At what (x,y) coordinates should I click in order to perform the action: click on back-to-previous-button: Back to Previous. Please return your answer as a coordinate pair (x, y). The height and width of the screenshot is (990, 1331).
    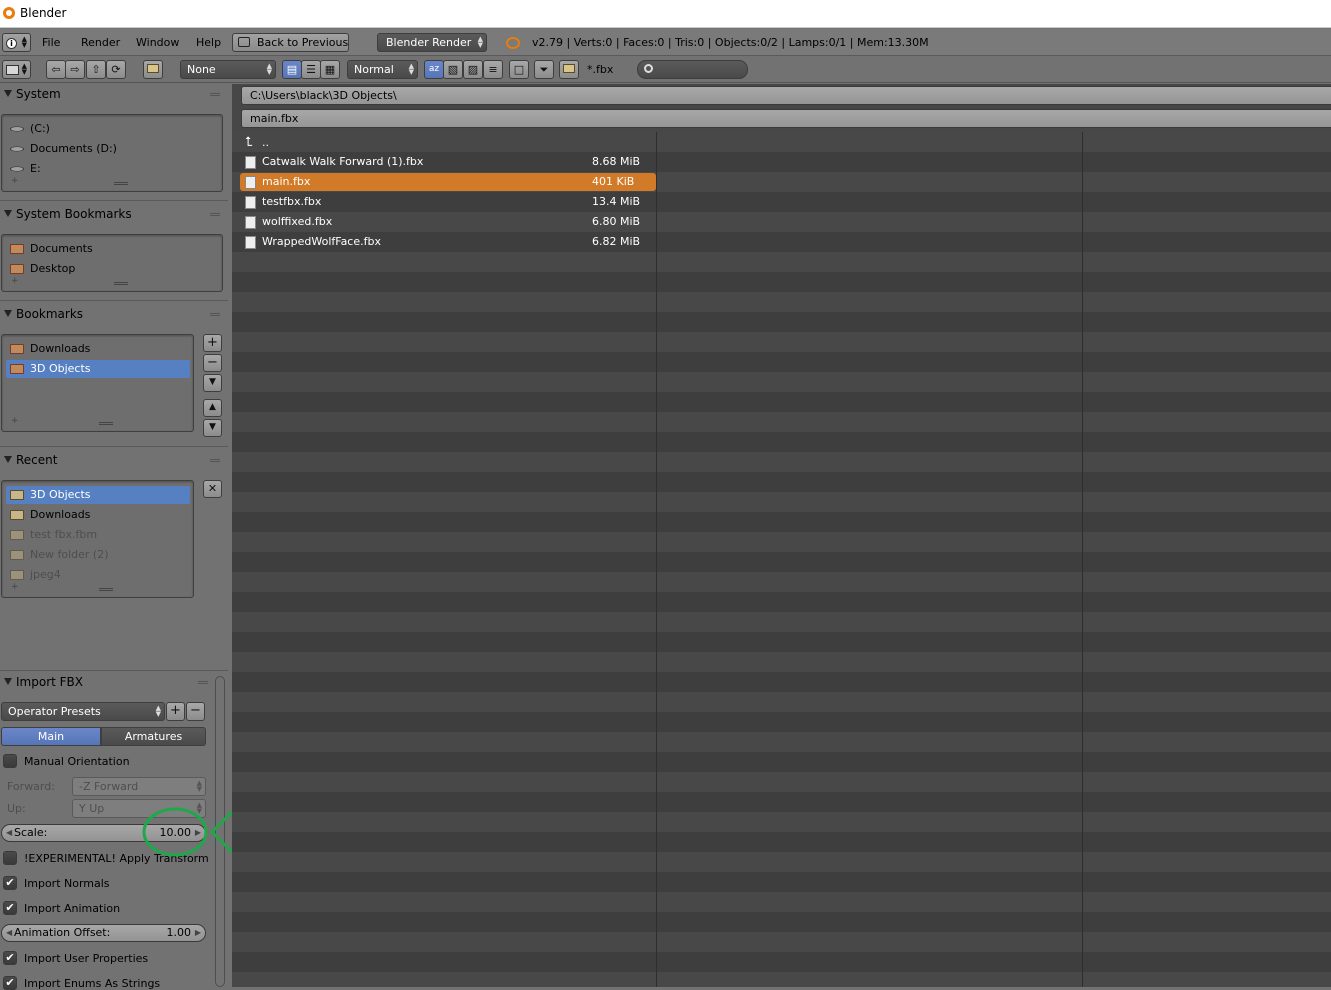
    Looking at the image, I should click on (290, 42).